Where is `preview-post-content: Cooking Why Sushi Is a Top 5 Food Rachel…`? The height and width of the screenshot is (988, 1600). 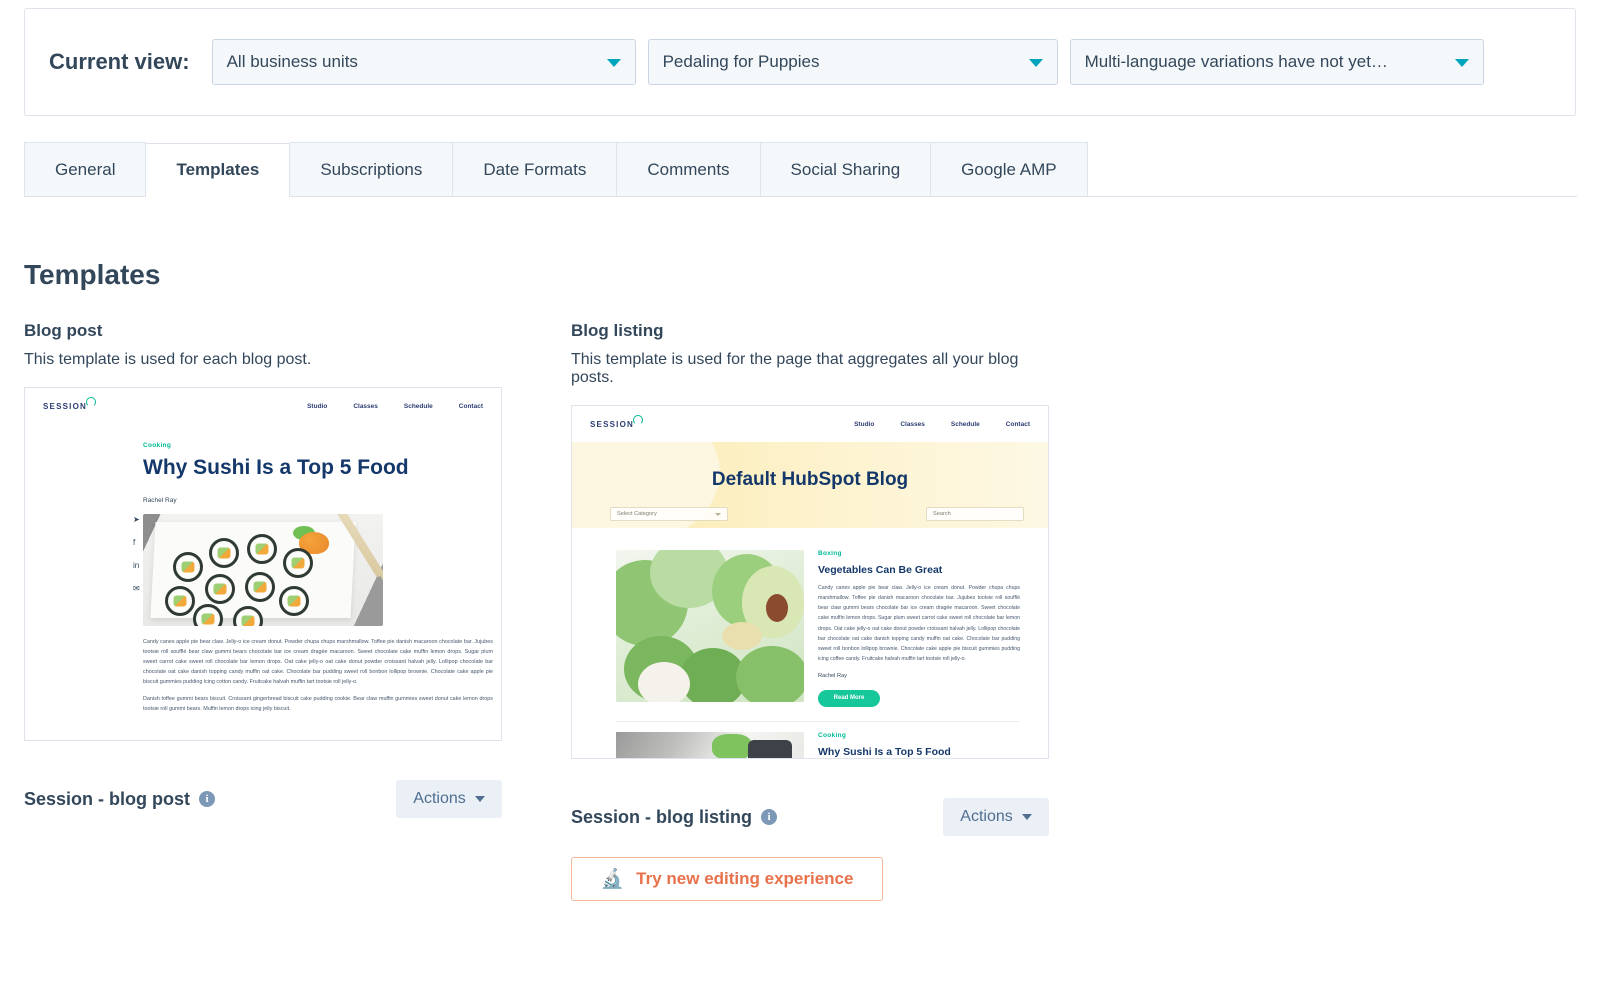
preview-post-content: Cooking Why Sushi Is a Top 5 Food Rachel… is located at coordinates (263, 569).